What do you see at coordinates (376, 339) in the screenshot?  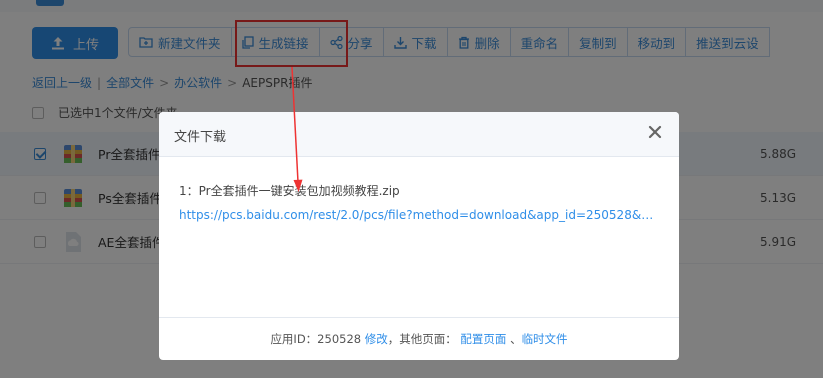 I see `modify-link: 修改` at bounding box center [376, 339].